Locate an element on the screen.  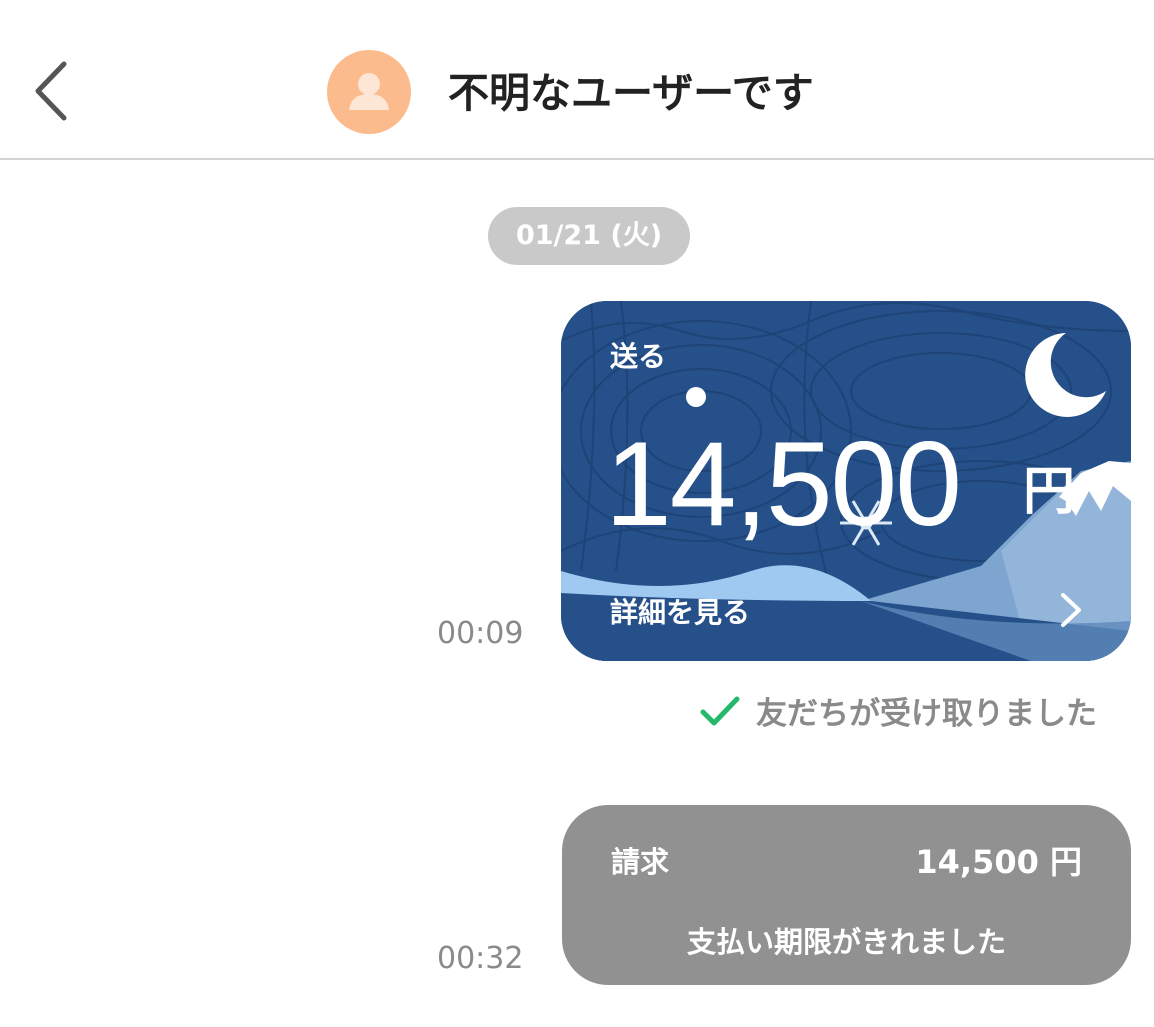
chevron-left-icon is located at coordinates (51, 91).